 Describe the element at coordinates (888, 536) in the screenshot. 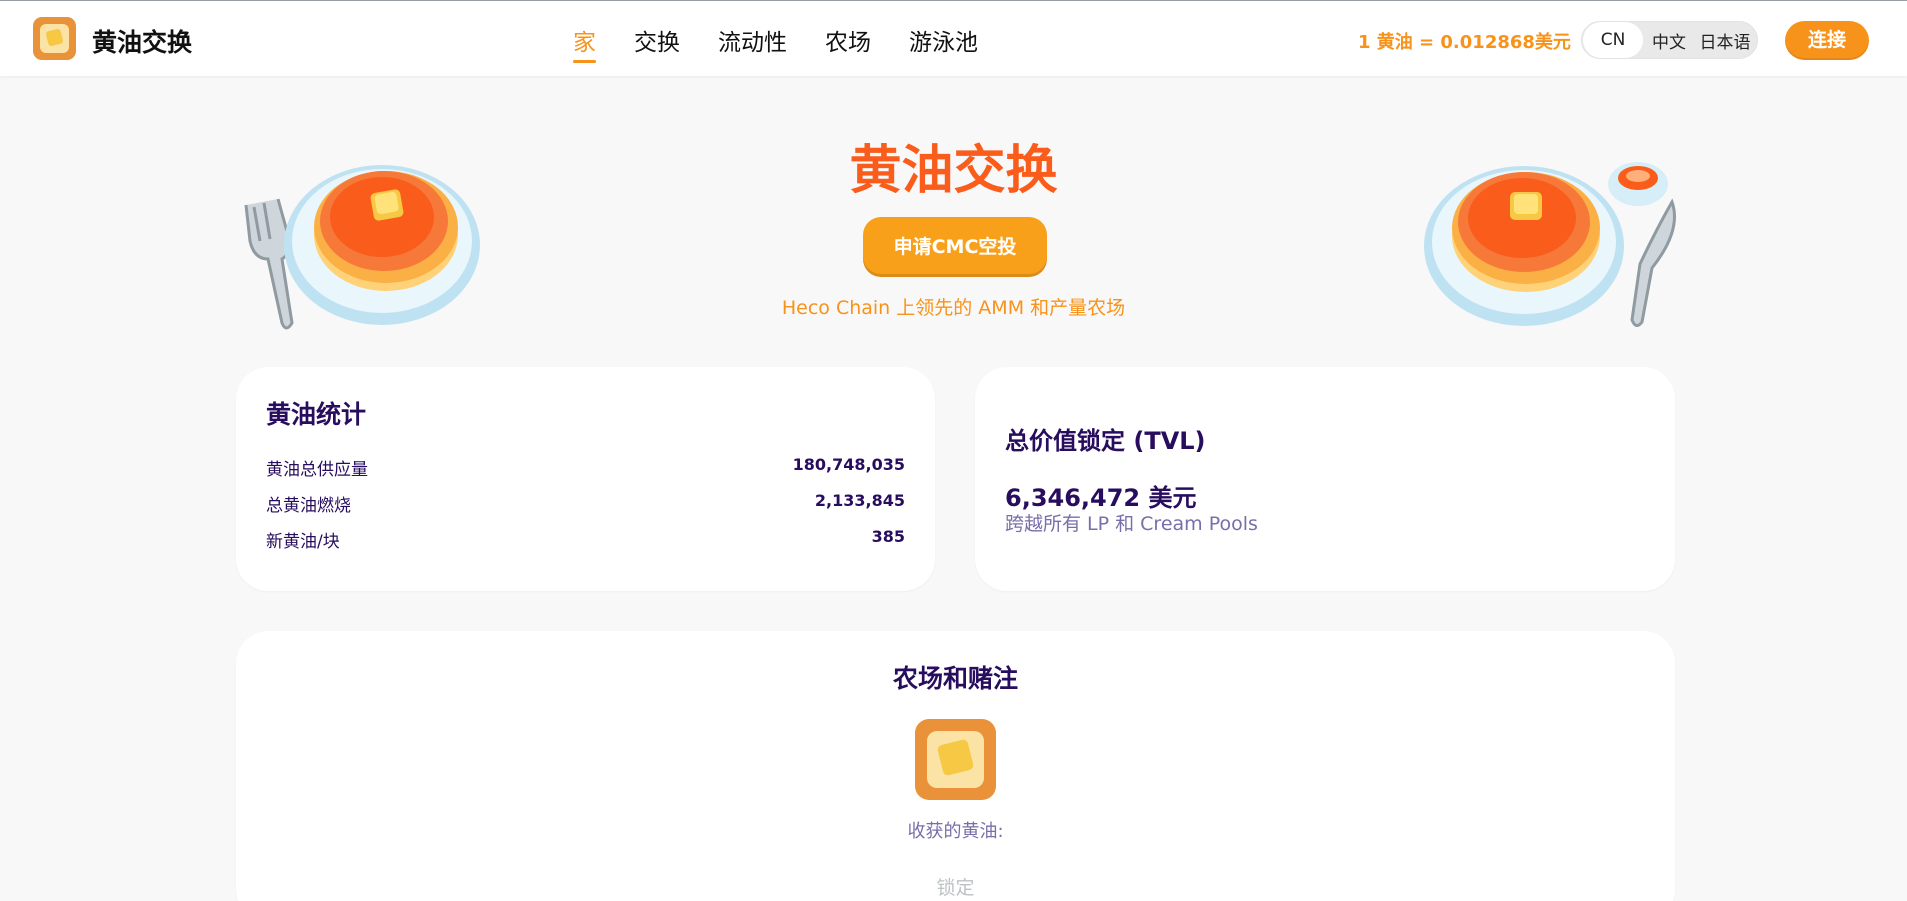

I see `stats-value: 385` at that location.